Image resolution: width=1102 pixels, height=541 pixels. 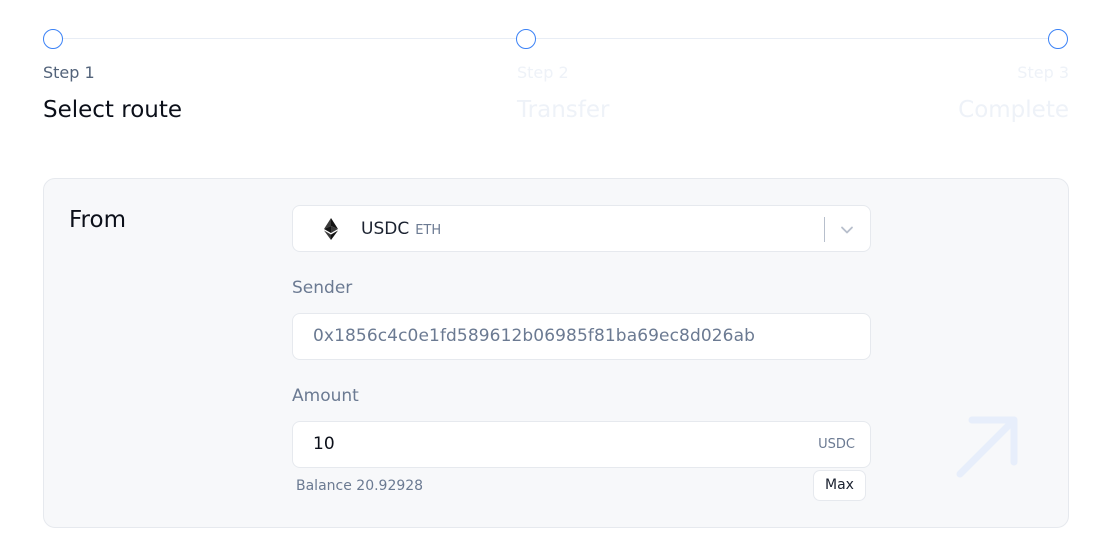 What do you see at coordinates (556, 38) in the screenshot?
I see `stepper-progress-line` at bounding box center [556, 38].